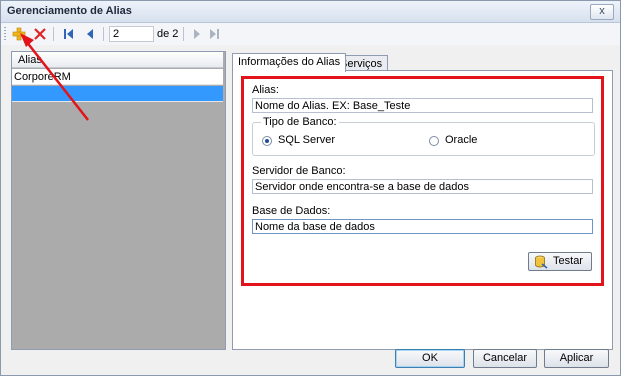 Image resolution: width=621 pixels, height=376 pixels. What do you see at coordinates (306, 140) in the screenshot?
I see `sqlserver-label: SQL Server` at bounding box center [306, 140].